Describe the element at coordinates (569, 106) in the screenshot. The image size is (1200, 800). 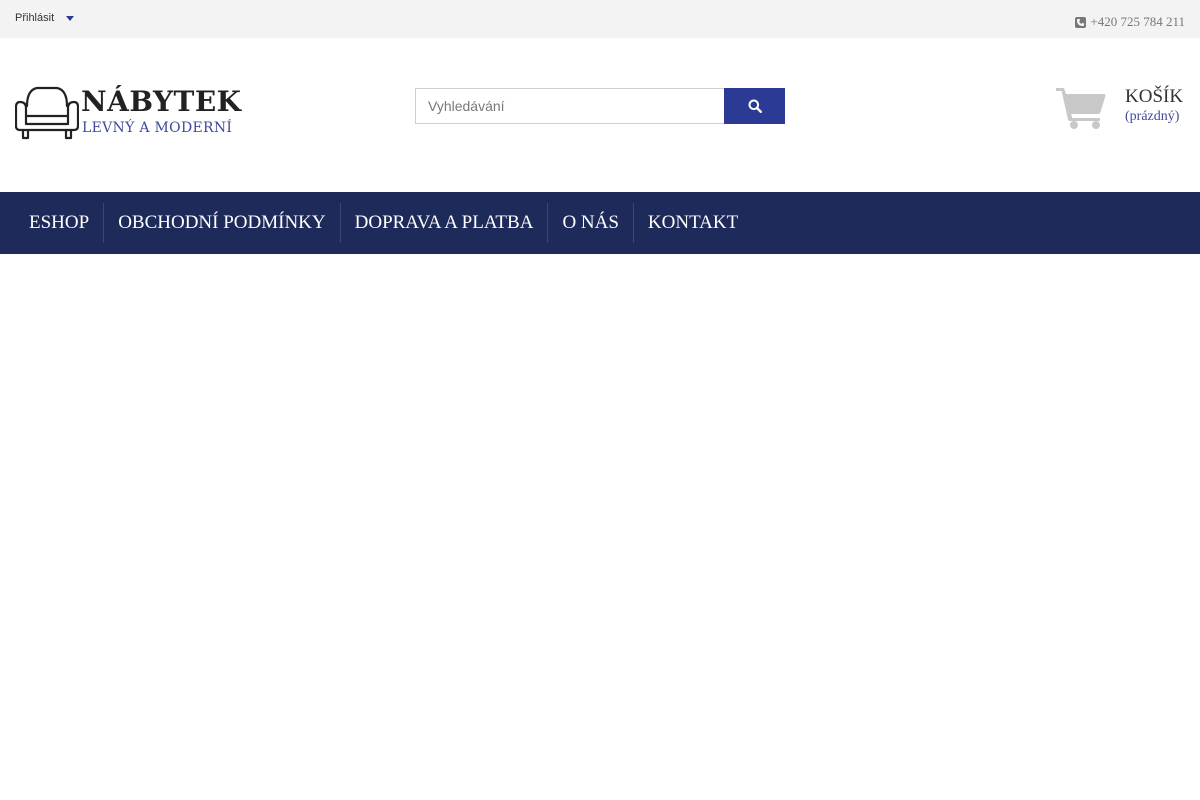
I see `search-input` at that location.